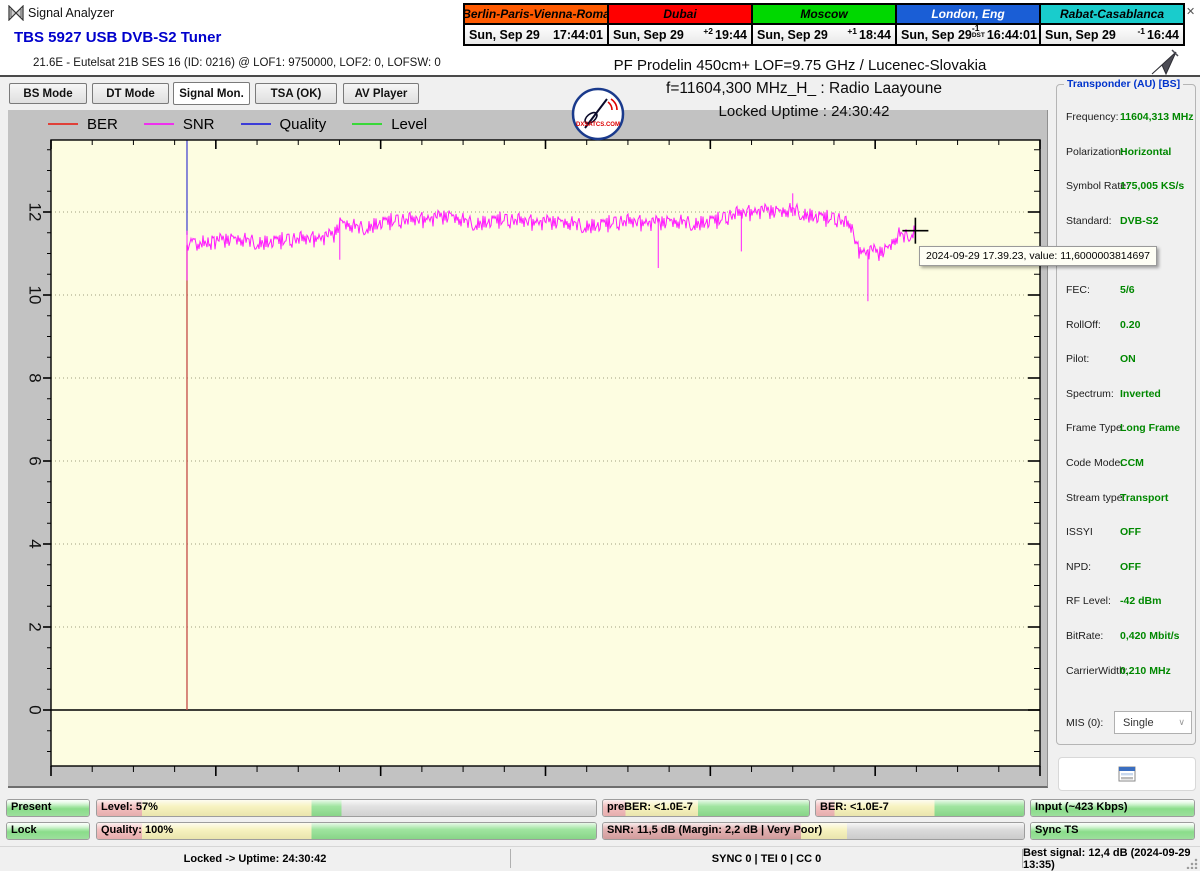  What do you see at coordinates (824, 15) in the screenshot?
I see `clock-city-label: Moscow` at bounding box center [824, 15].